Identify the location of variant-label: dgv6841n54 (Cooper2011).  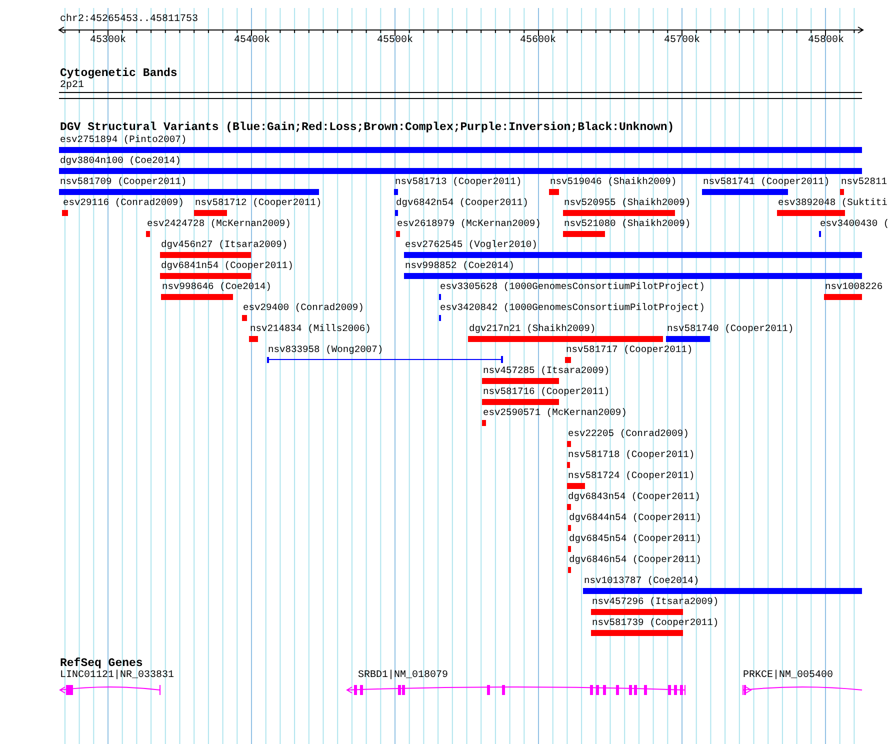
(227, 266).